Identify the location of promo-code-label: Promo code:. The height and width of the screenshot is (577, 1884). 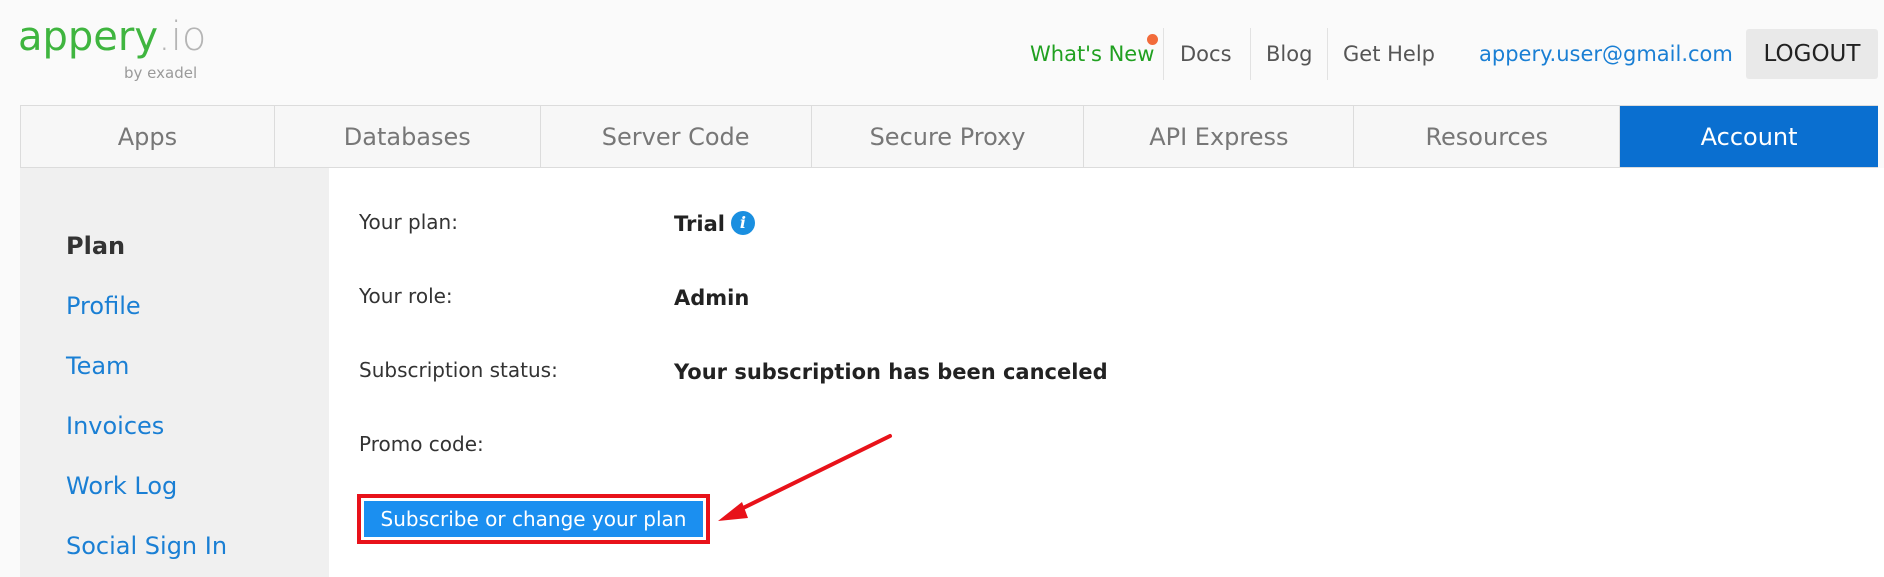
(421, 444).